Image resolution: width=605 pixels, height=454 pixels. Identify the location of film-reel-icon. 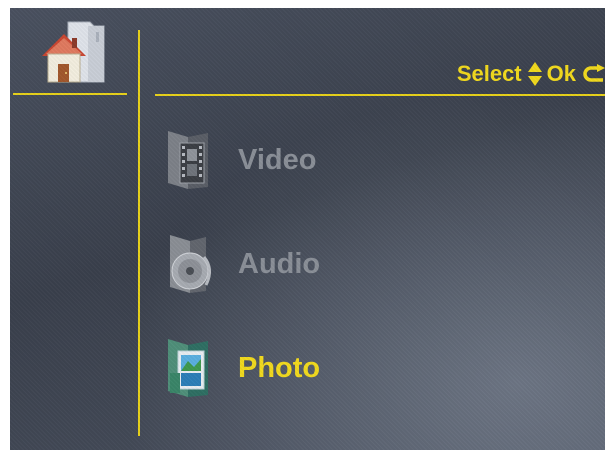
(188, 160).